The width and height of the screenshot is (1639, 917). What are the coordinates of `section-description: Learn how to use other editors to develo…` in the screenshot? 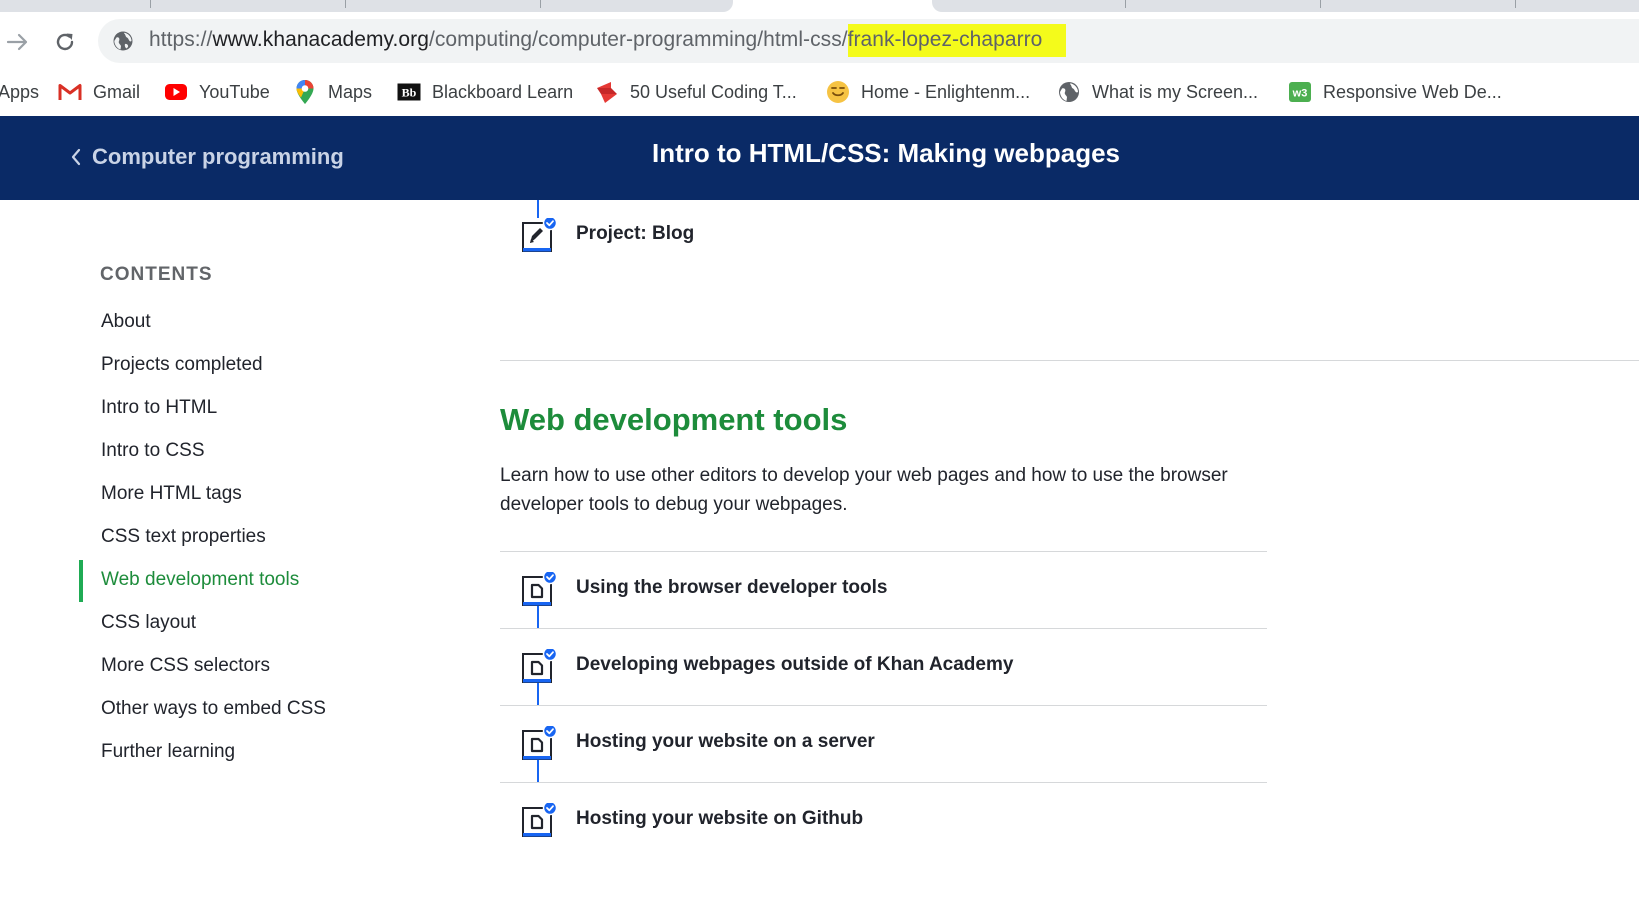 It's located at (864, 490).